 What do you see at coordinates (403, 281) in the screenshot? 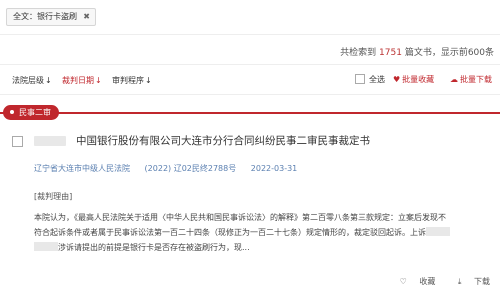
I see `heart-outline-icon: ♡` at bounding box center [403, 281].